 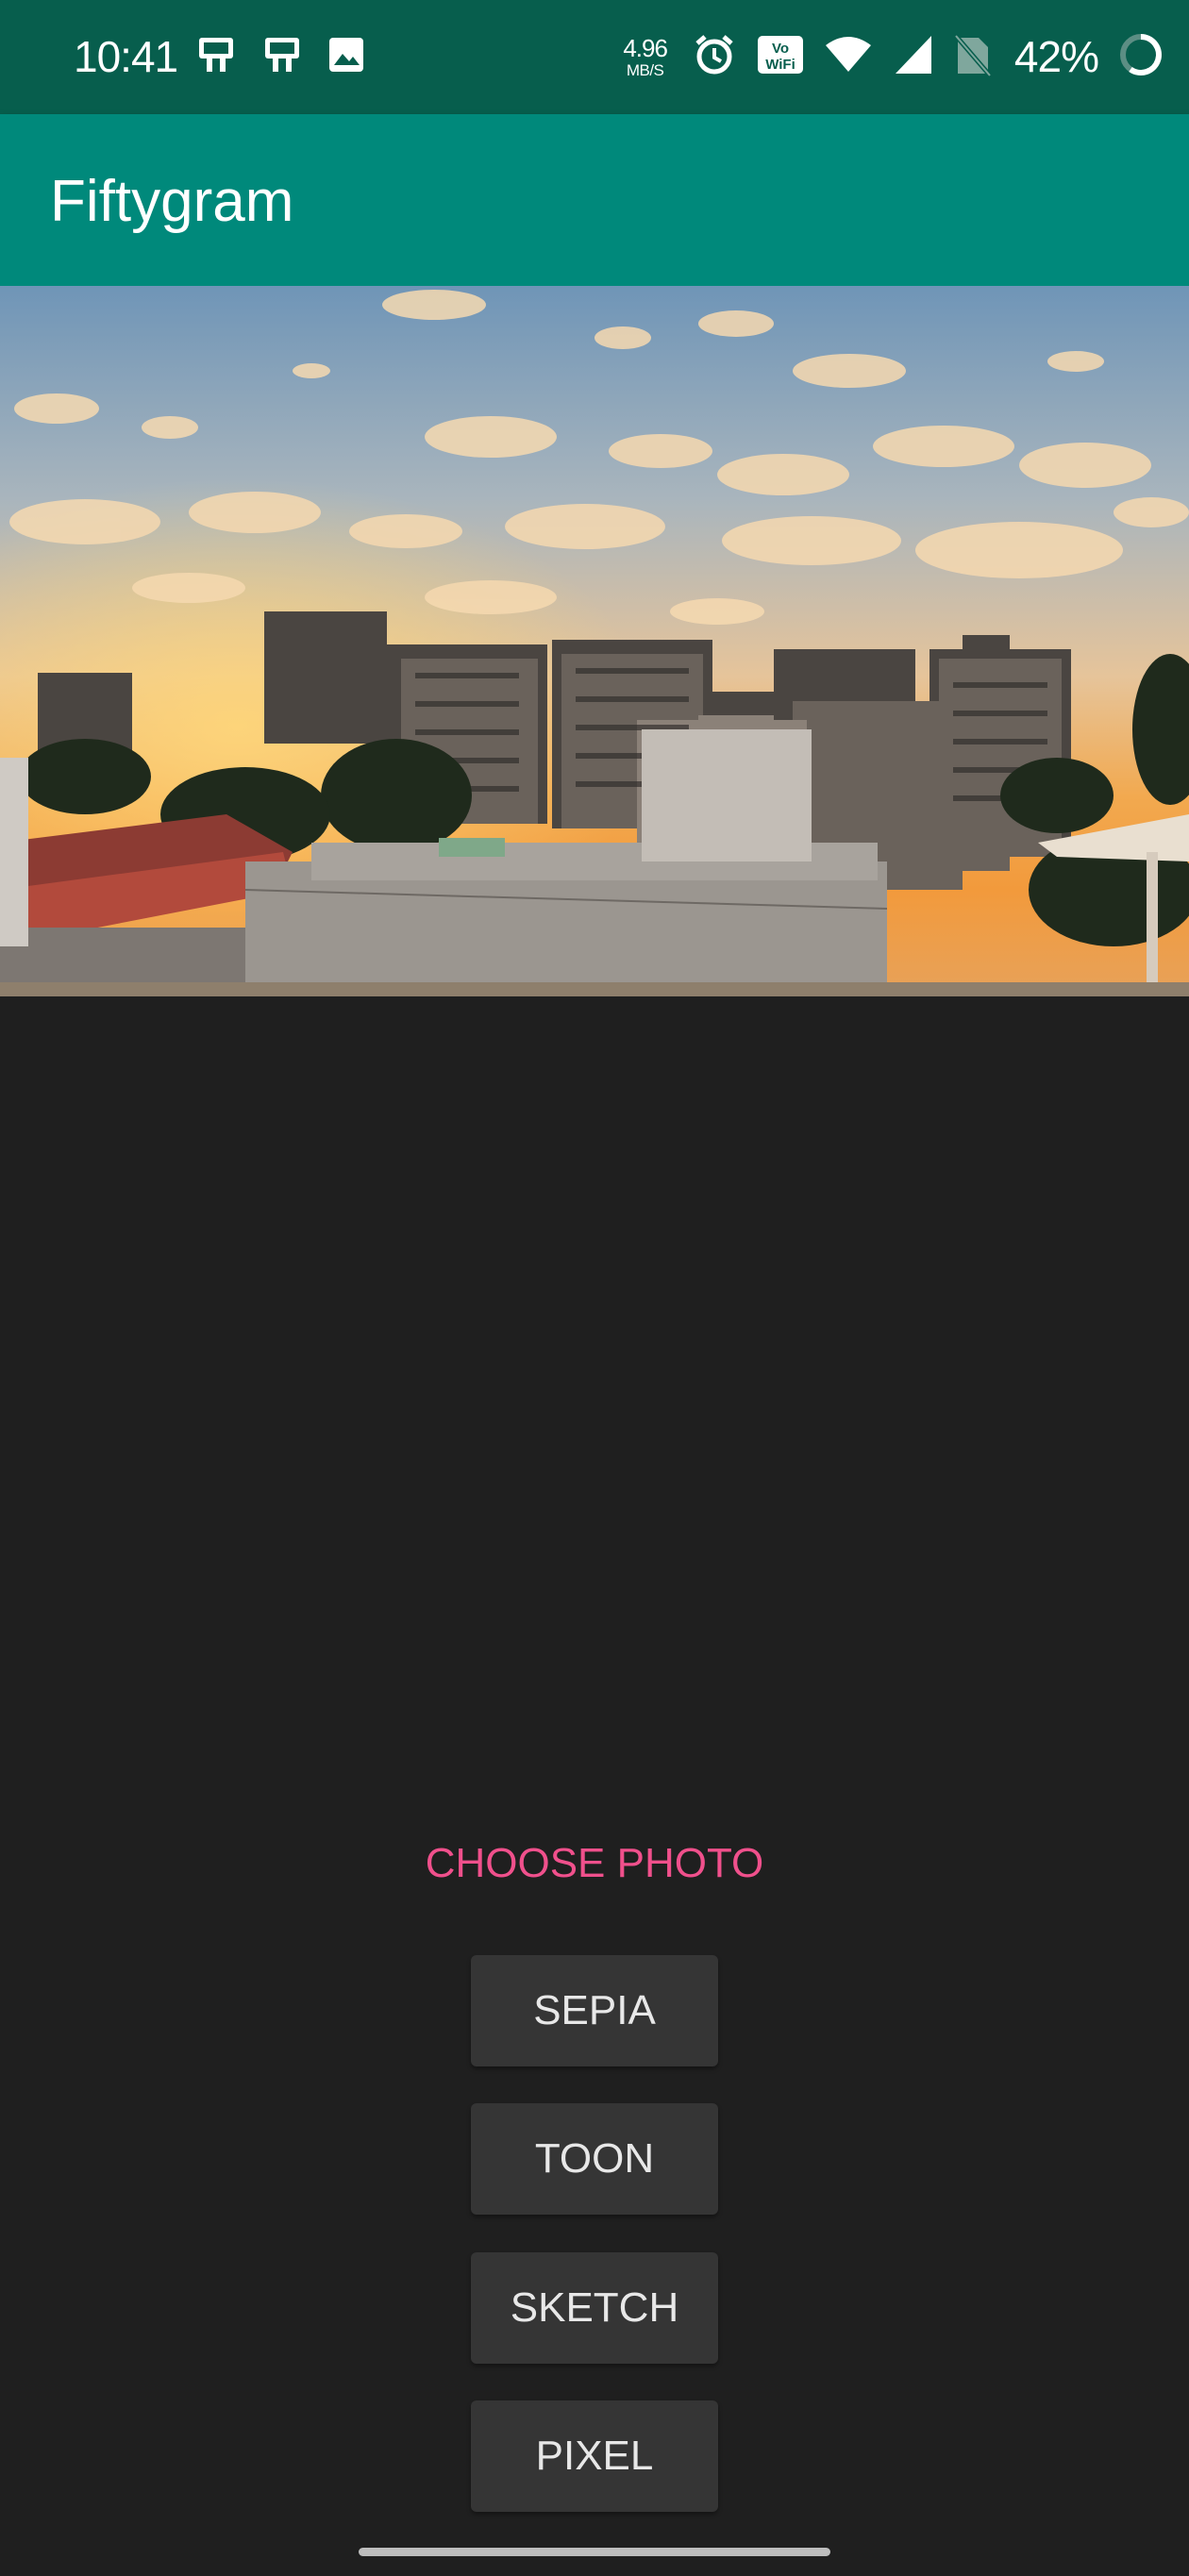 What do you see at coordinates (594, 2456) in the screenshot?
I see `pixel-filter-button: PIXEL` at bounding box center [594, 2456].